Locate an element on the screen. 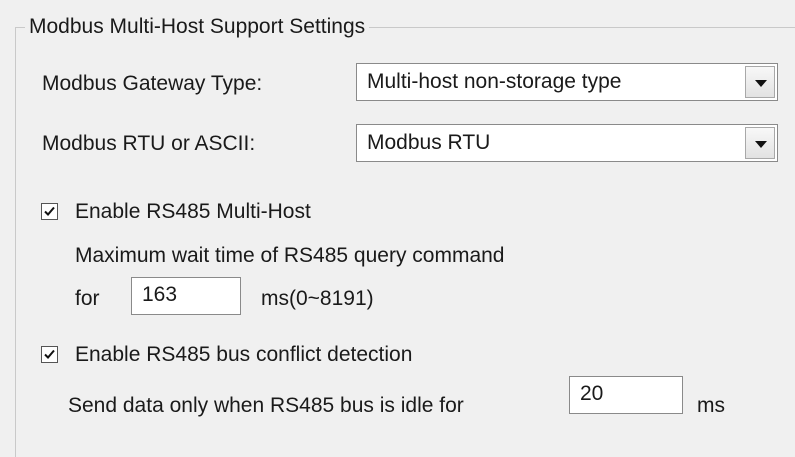 This screenshot has height=457, width=795. gateway-type-dropdown: Multi-host non-storage type is located at coordinates (567, 82).